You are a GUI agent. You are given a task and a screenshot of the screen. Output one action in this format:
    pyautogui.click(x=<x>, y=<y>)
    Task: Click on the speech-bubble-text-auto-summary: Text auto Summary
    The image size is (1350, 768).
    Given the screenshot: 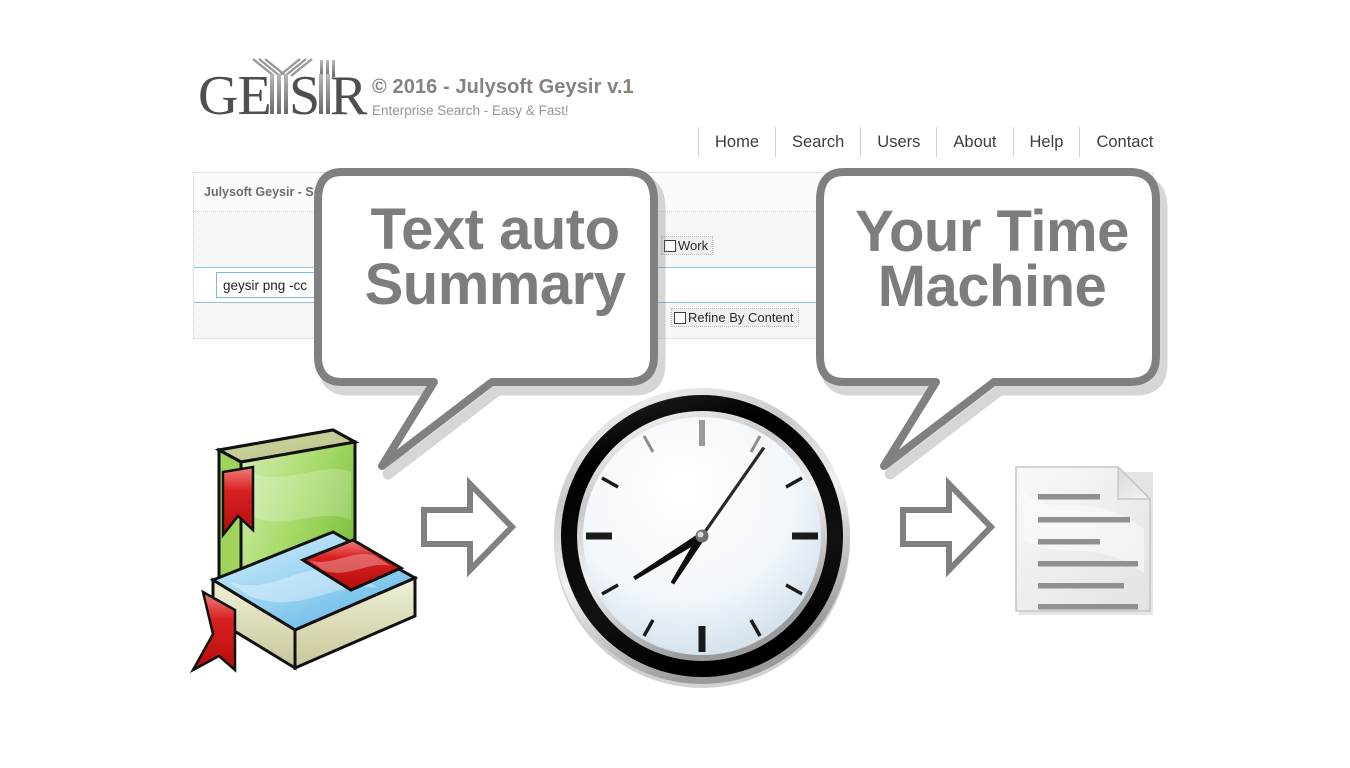 What is the action you would take?
    pyautogui.click(x=495, y=327)
    